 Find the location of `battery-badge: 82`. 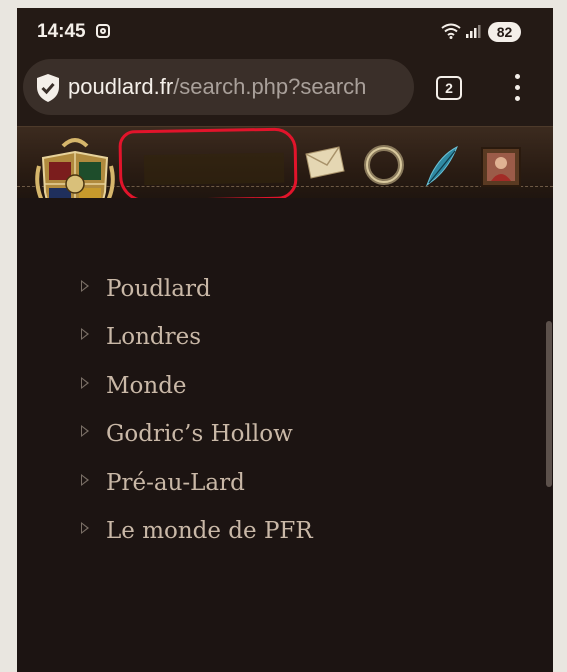

battery-badge: 82 is located at coordinates (504, 32).